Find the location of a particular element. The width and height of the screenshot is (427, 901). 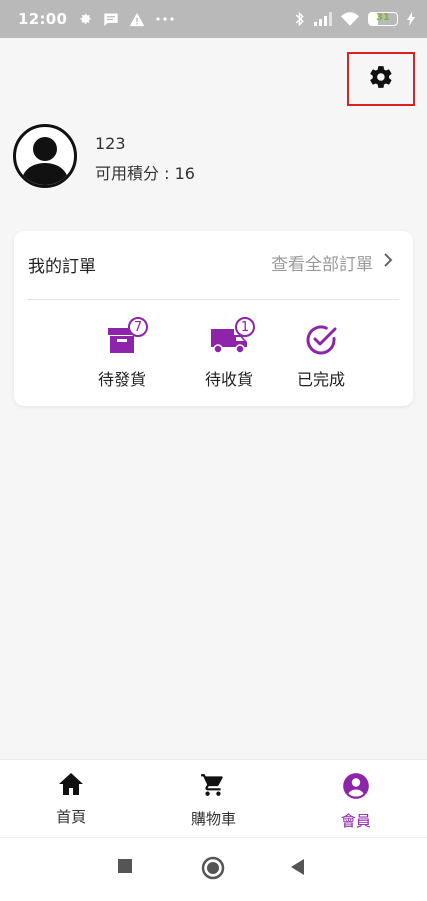

status-bar: 12:00 31 is located at coordinates (213, 19).